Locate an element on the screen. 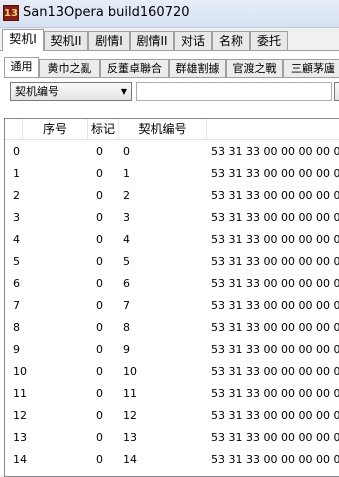  cell-trigger-id: 7 is located at coordinates (126, 305).